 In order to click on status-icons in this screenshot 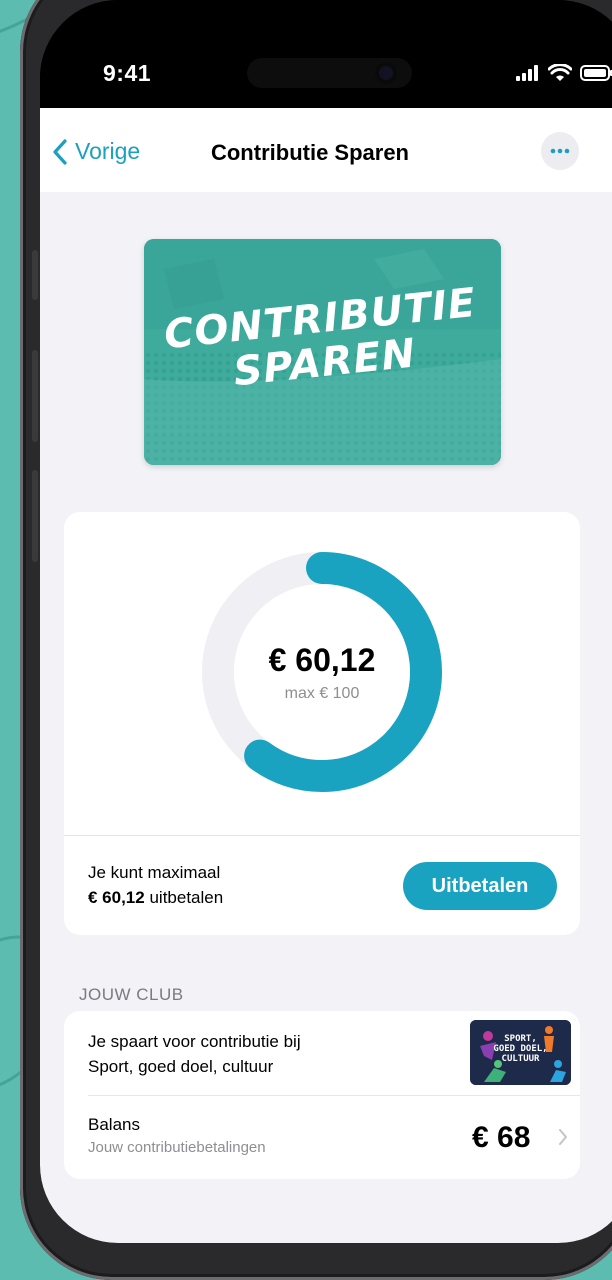, I will do `click(564, 73)`.